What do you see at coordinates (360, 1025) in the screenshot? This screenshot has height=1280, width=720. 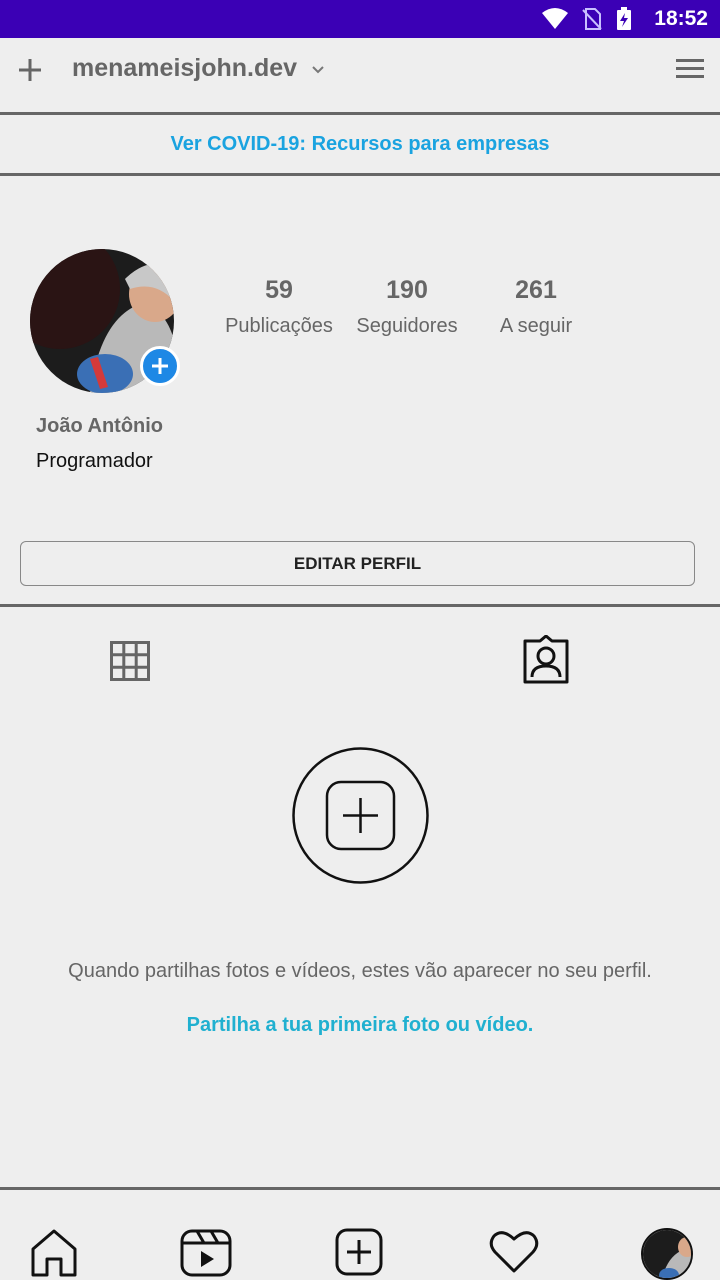 I see `share-first-photo-link: Partilha a tua primeira foto ou vídeo.` at bounding box center [360, 1025].